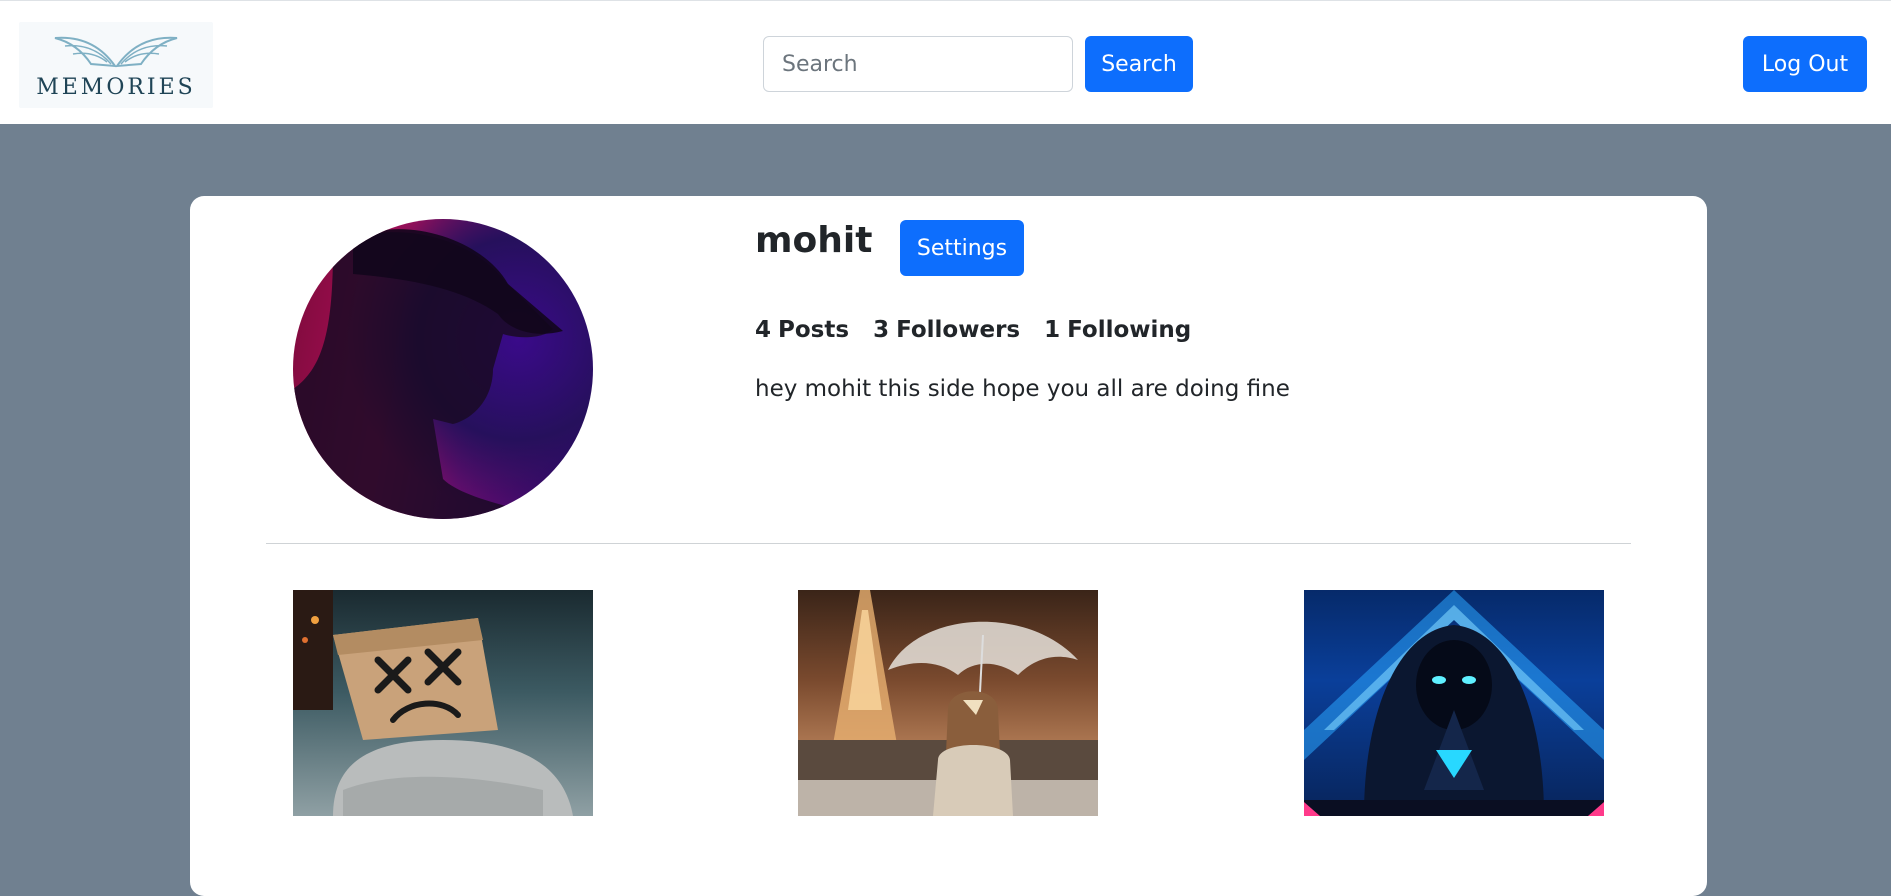 The width and height of the screenshot is (1891, 896). I want to click on top-navbar: MEMORIES Search Log Out, so click(945, 62).